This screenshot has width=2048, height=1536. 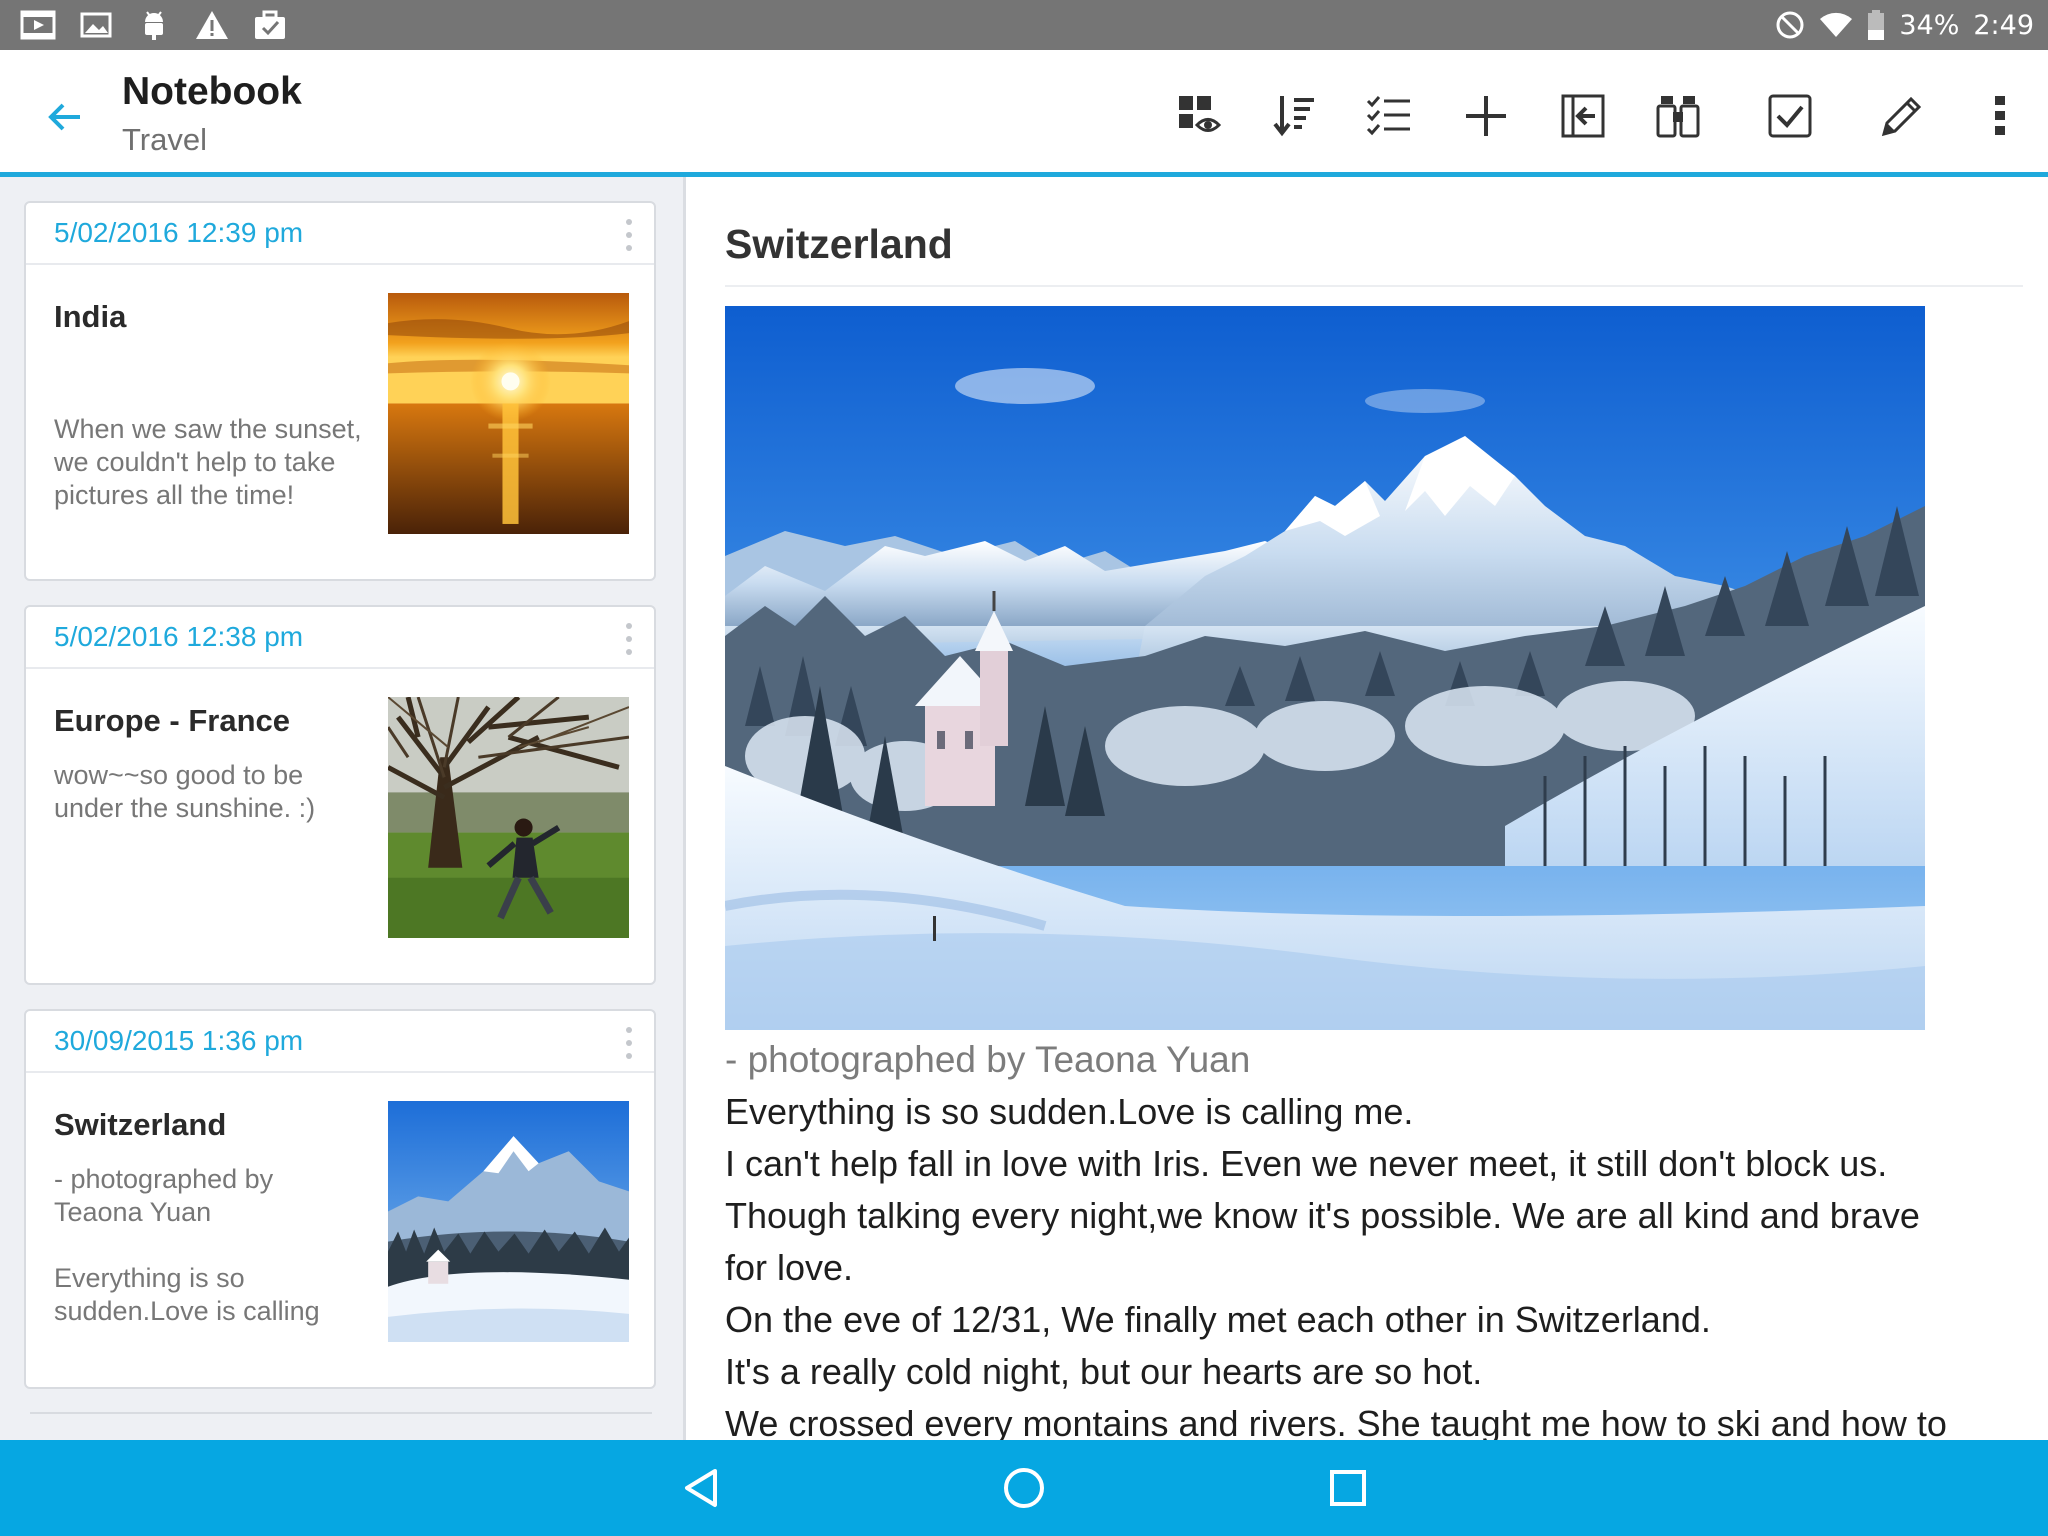 What do you see at coordinates (508, 817) in the screenshot?
I see `tree-park-photo-thumbnail` at bounding box center [508, 817].